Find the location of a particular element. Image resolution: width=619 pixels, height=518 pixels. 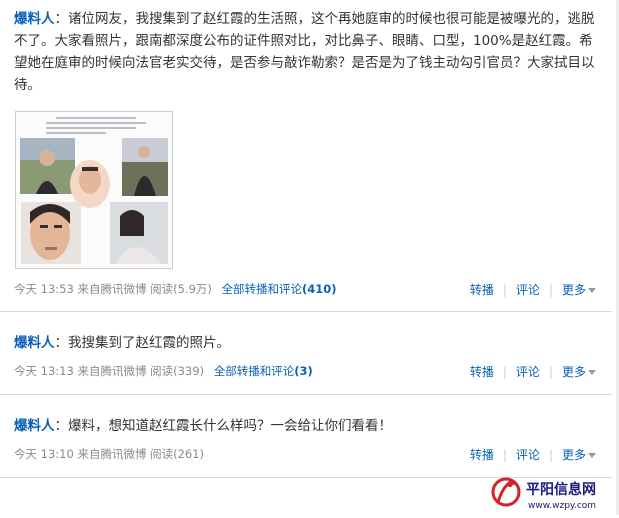

post-body: 爆料，想知道赵红霞长什么样吗？一会给让你们看看！ is located at coordinates (230, 426).